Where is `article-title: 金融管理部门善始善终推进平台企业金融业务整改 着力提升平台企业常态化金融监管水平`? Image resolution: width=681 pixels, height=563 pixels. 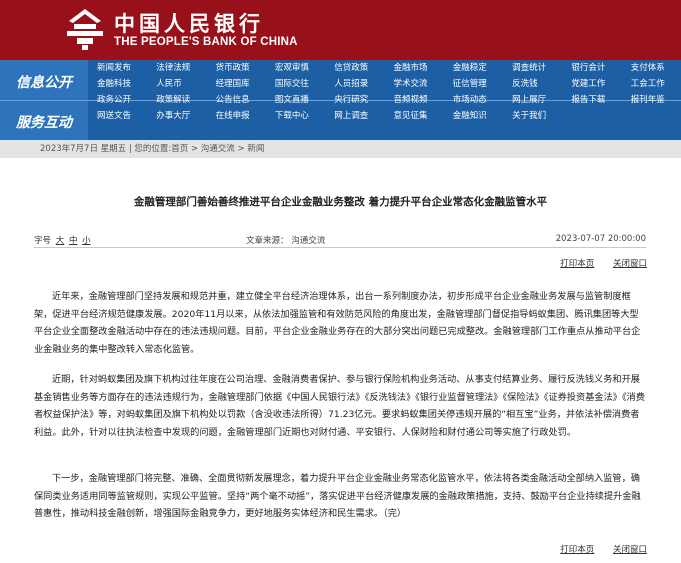
article-title: 金融管理部门善始善终推进平台企业金融业务整改 着力提升平台企业常态化金融监管水平 is located at coordinates (340, 202).